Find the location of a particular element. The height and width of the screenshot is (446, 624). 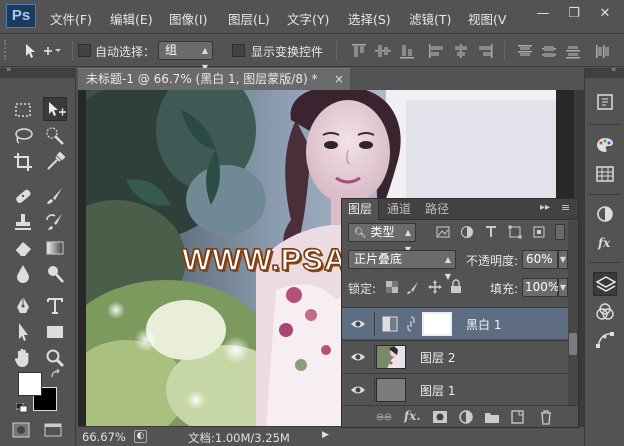

layers-panel-button is located at coordinates (605, 284).